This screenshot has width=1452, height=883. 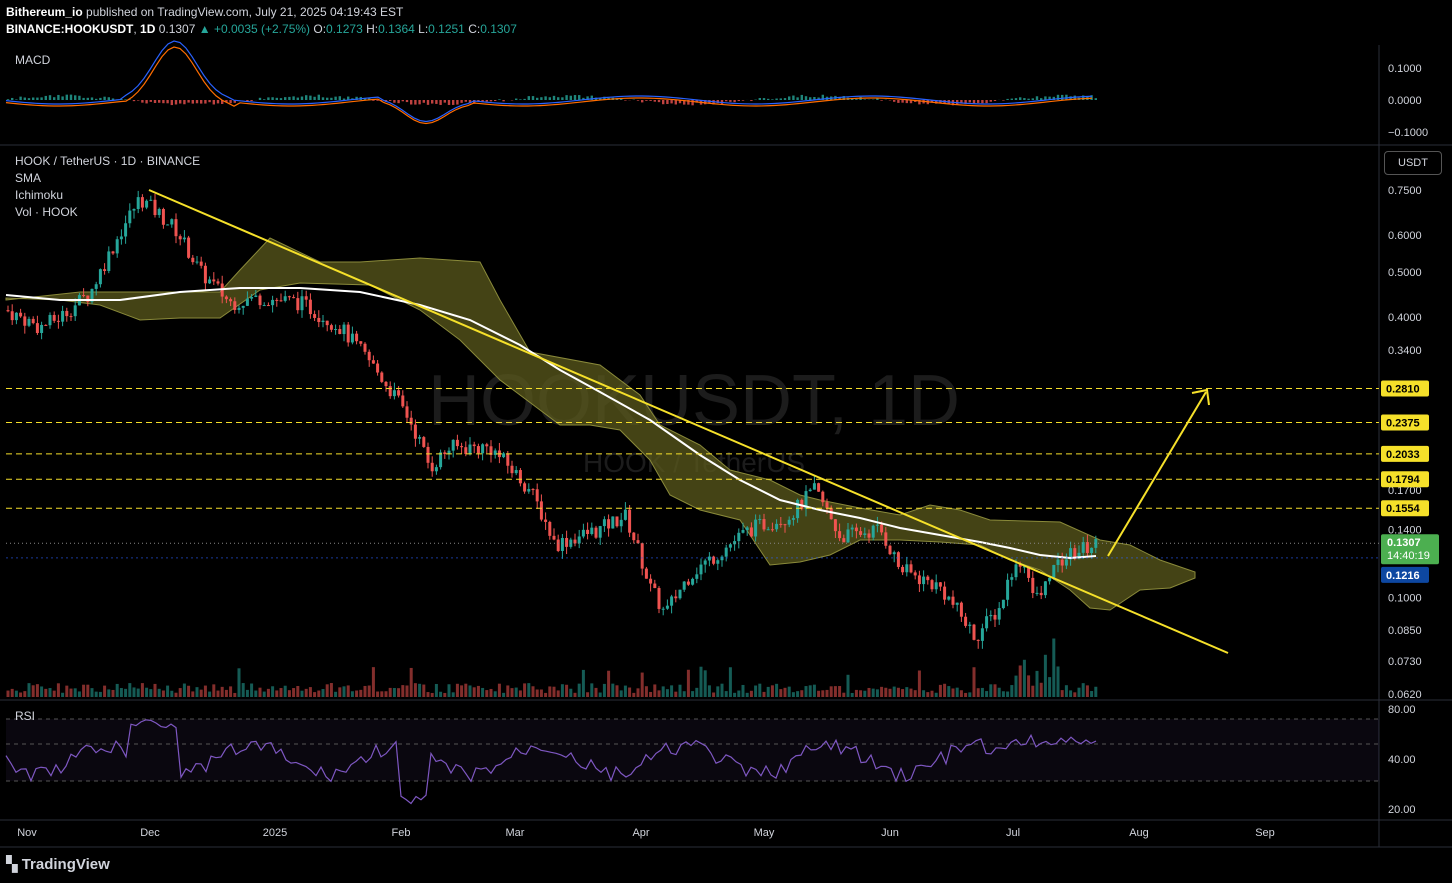 I want to click on macd-label: MACD, so click(x=32, y=60).